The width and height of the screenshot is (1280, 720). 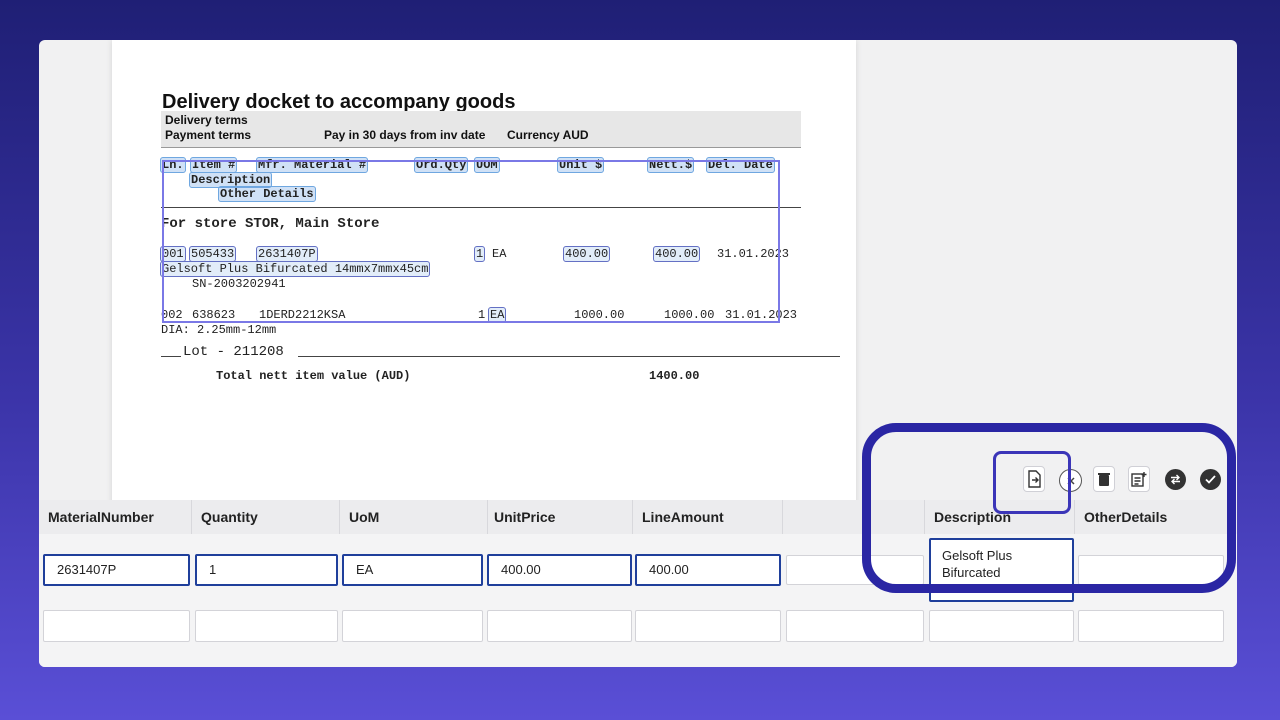 I want to click on row2-cell-uom, so click(x=412, y=626).